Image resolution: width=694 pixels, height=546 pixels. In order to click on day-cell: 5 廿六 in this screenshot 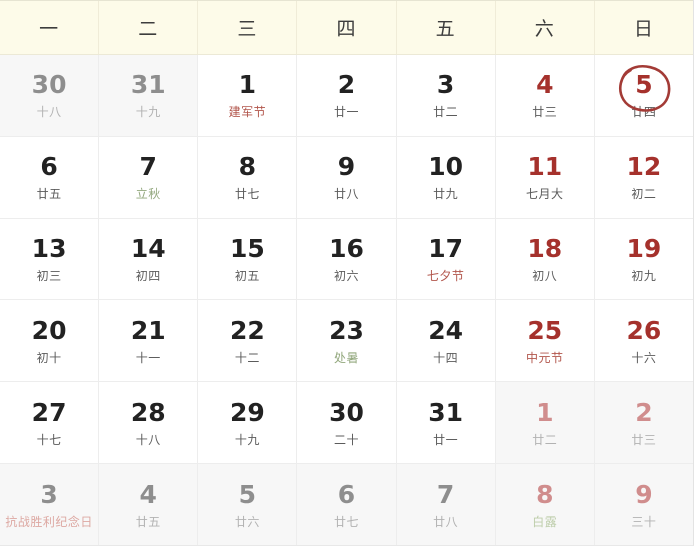, I will do `click(248, 504)`.